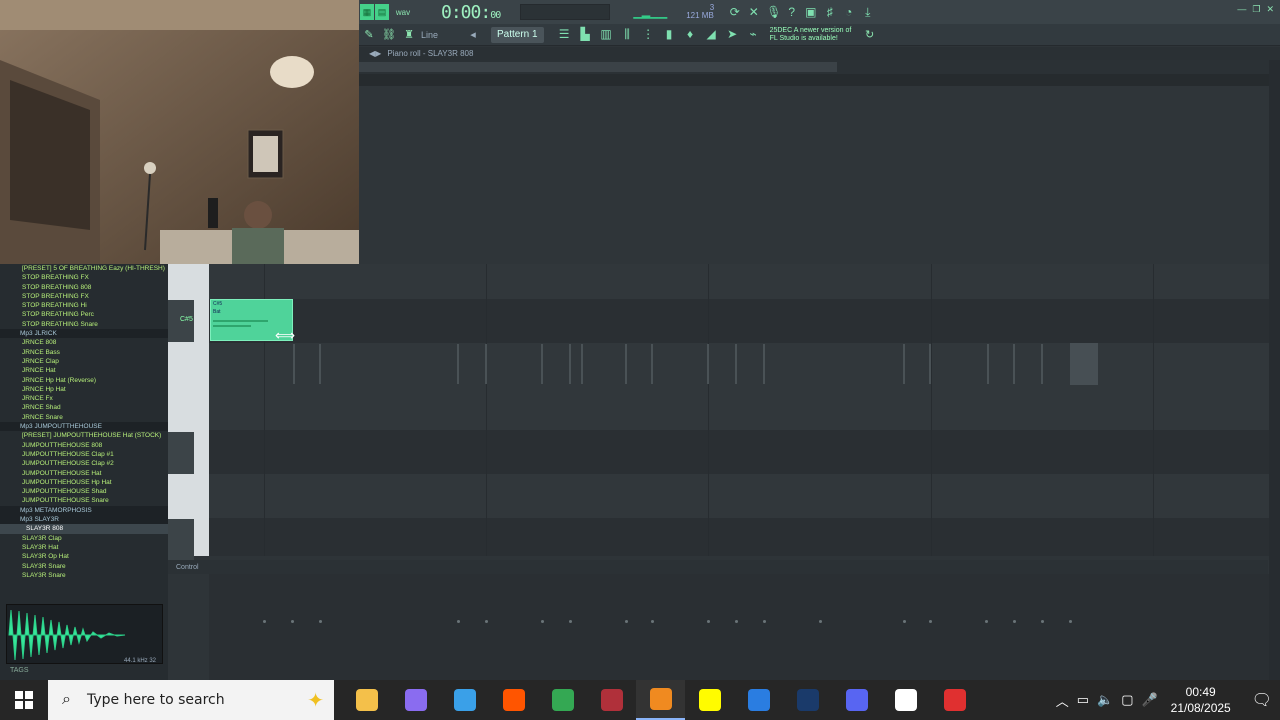  What do you see at coordinates (84, 314) in the screenshot?
I see `browser-item: STOP BREATHING Perc` at bounding box center [84, 314].